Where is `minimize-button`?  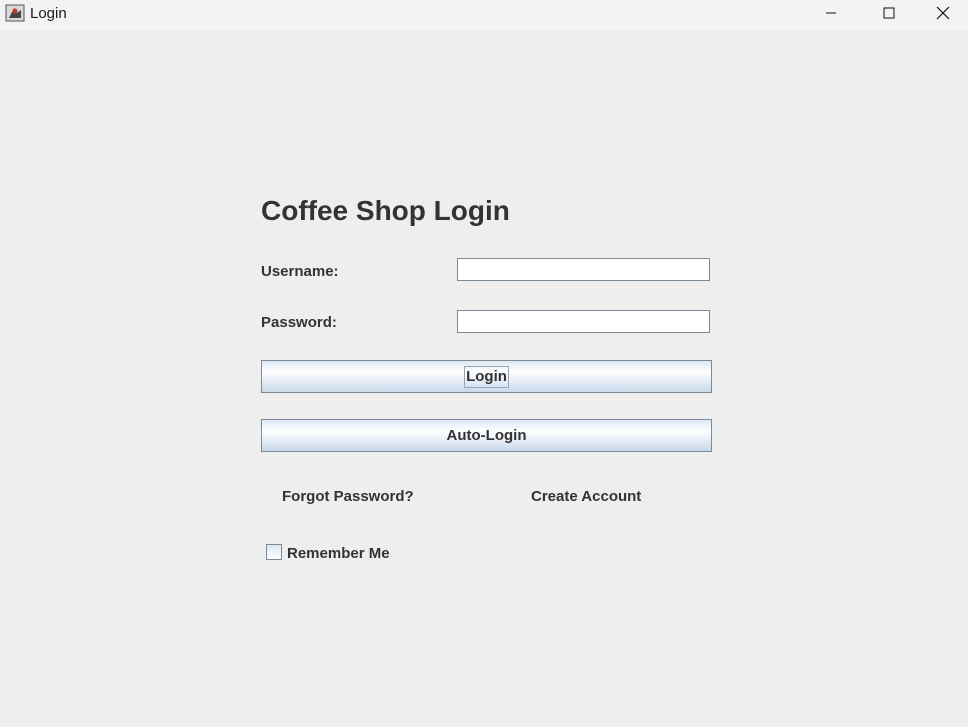 minimize-button is located at coordinates (831, 15).